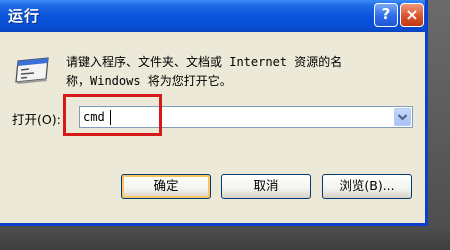 This screenshot has width=450, height=250. Describe the element at coordinates (24, 16) in the screenshot. I see `window-title: 运行` at that location.